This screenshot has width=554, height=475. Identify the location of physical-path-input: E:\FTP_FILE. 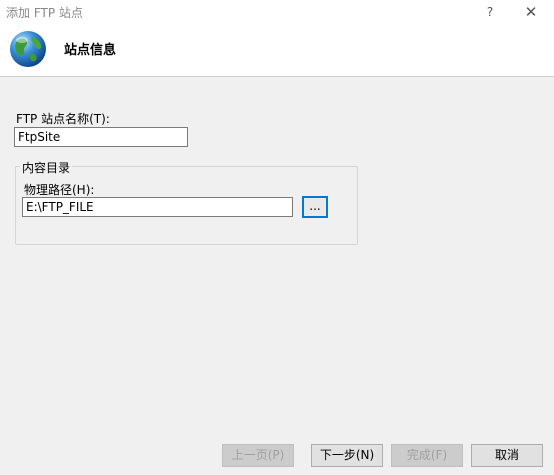
(157, 207).